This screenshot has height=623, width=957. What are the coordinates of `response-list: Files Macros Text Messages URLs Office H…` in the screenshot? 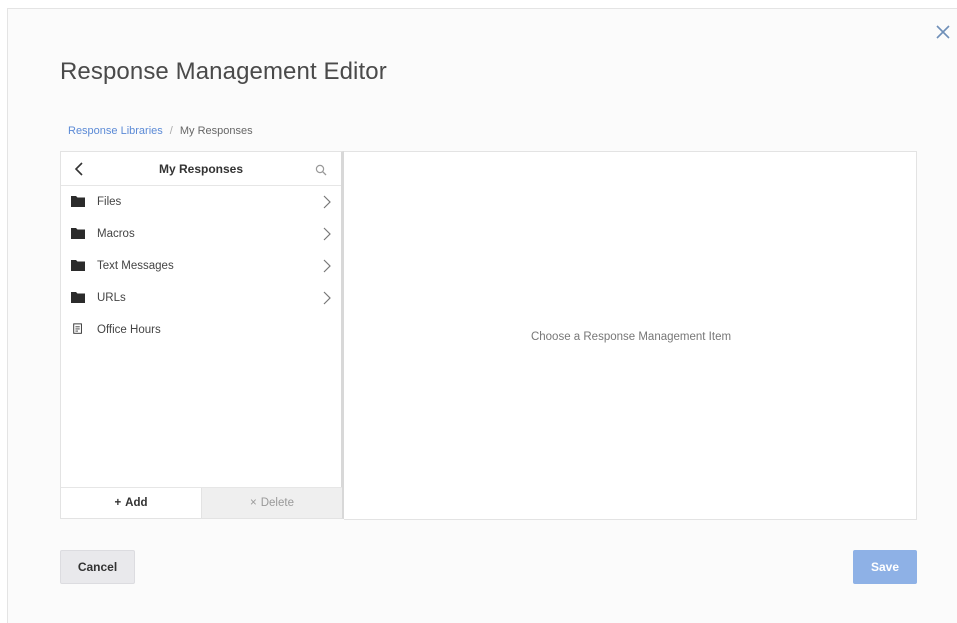 It's located at (201, 266).